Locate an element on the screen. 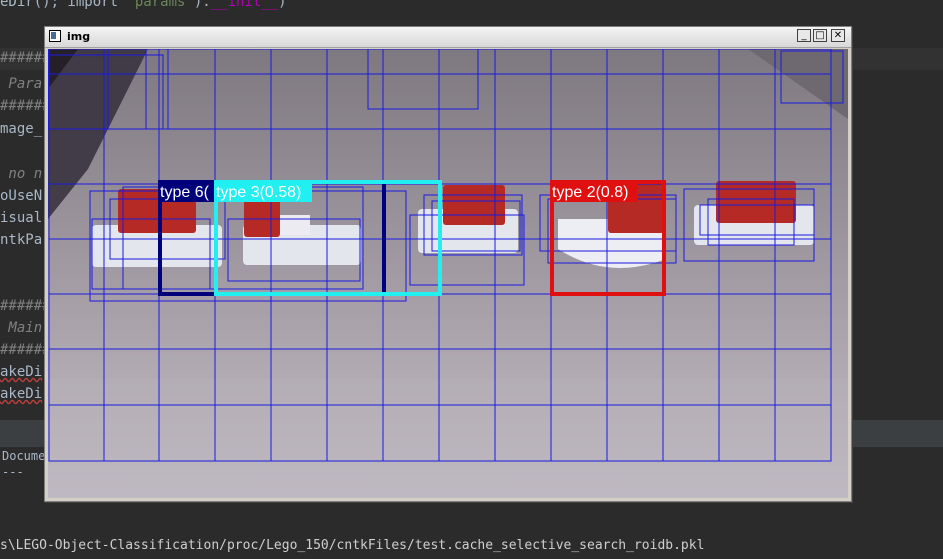 This screenshot has height=559, width=943. code-line: Main is located at coordinates (21, 328).